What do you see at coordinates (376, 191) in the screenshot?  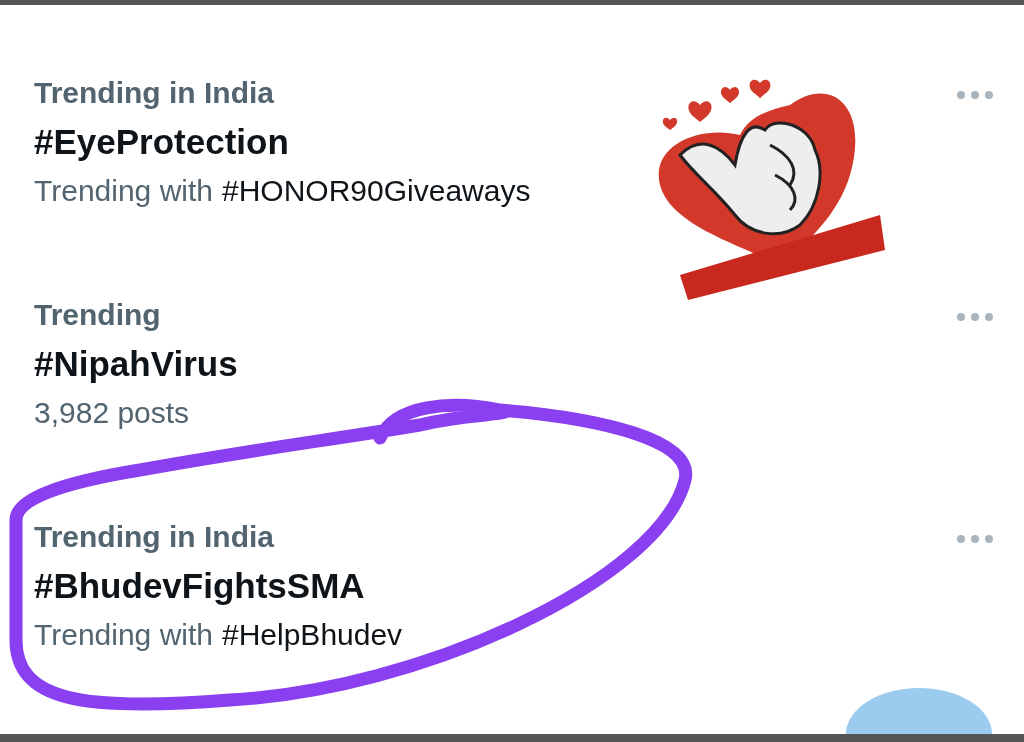 I see `related-hashtag: #HONOR90Giveaways` at bounding box center [376, 191].